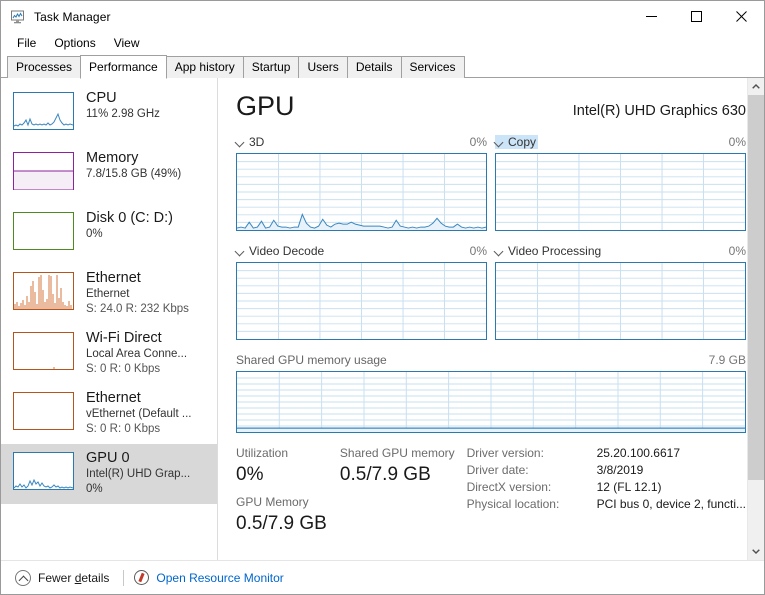  I want to click on engine-video-processing-header: Video Processing 0%, so click(620, 251).